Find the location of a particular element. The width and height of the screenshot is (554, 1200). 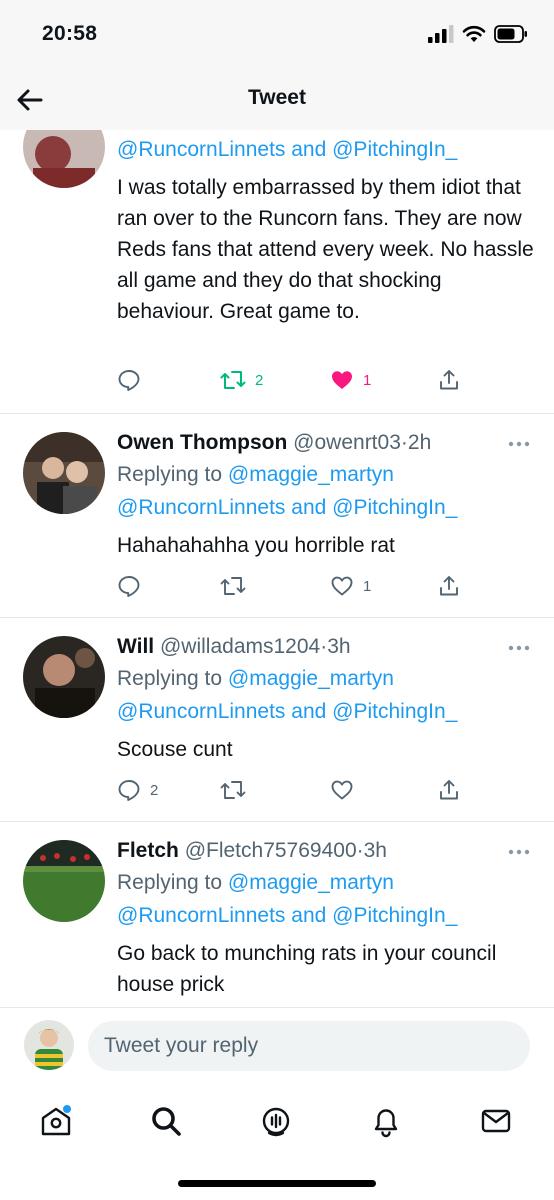

tweet-time: 2h is located at coordinates (419, 442).